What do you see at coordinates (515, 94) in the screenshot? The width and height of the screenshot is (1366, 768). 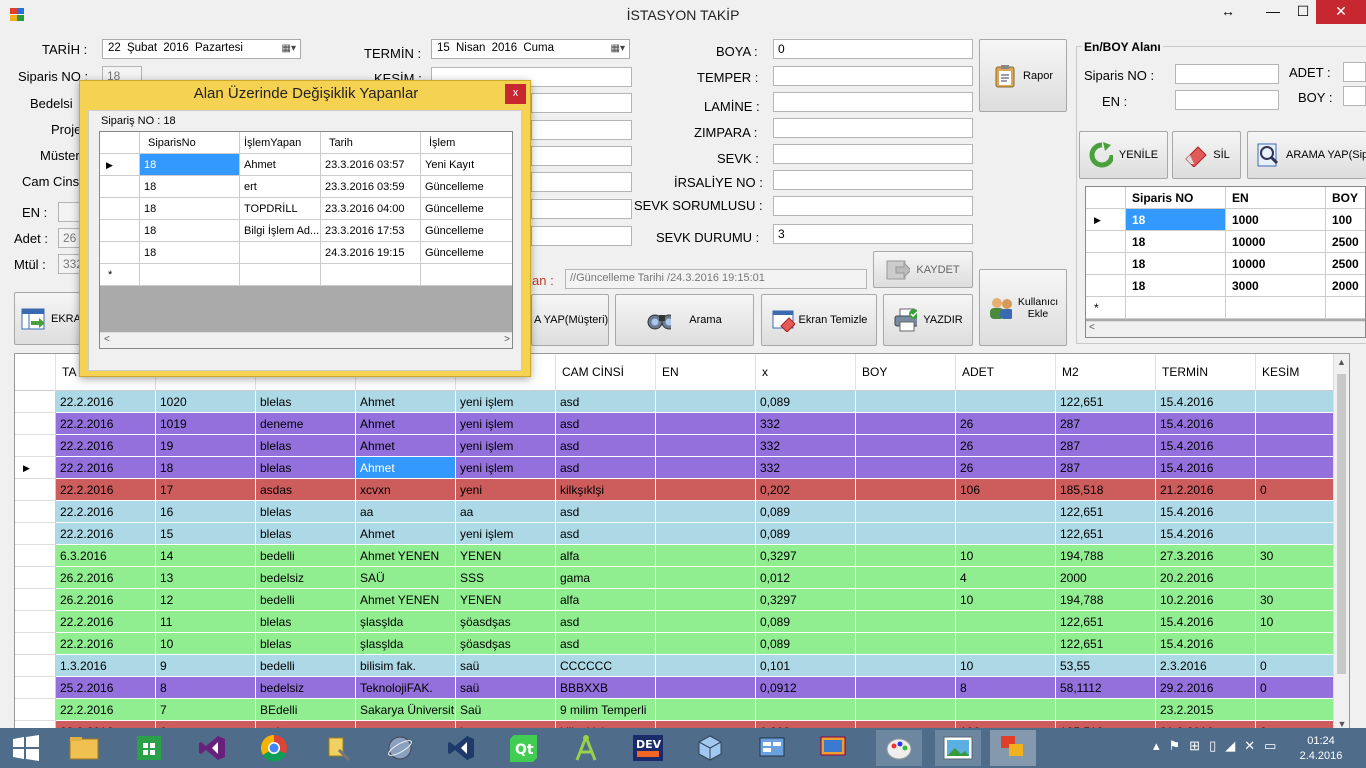 I see `dialog-close-button: x` at bounding box center [515, 94].